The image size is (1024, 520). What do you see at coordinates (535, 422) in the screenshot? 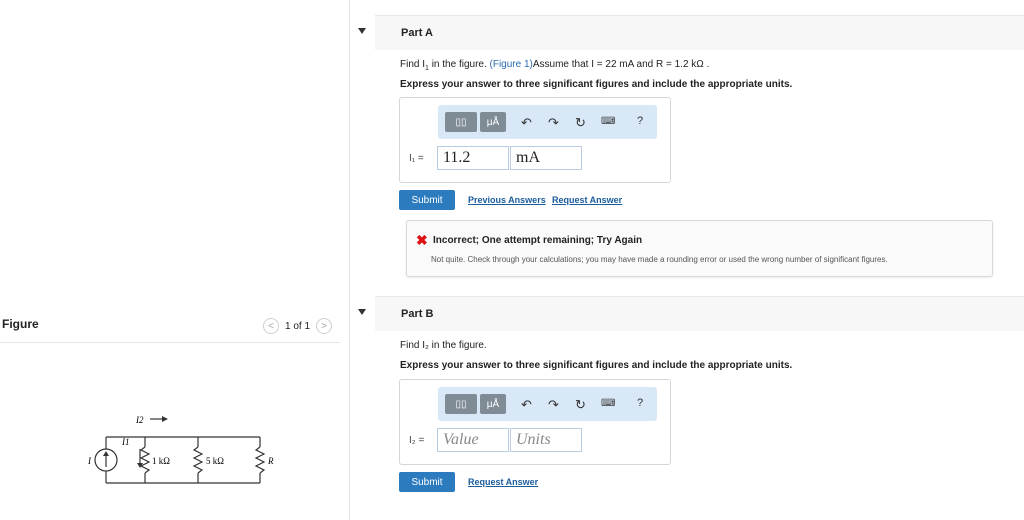
I see `part-b-answer-card: ▯▯ μÅ ↶ ↷ ↻ ⌨ ? I₂ = Value Units` at bounding box center [535, 422].